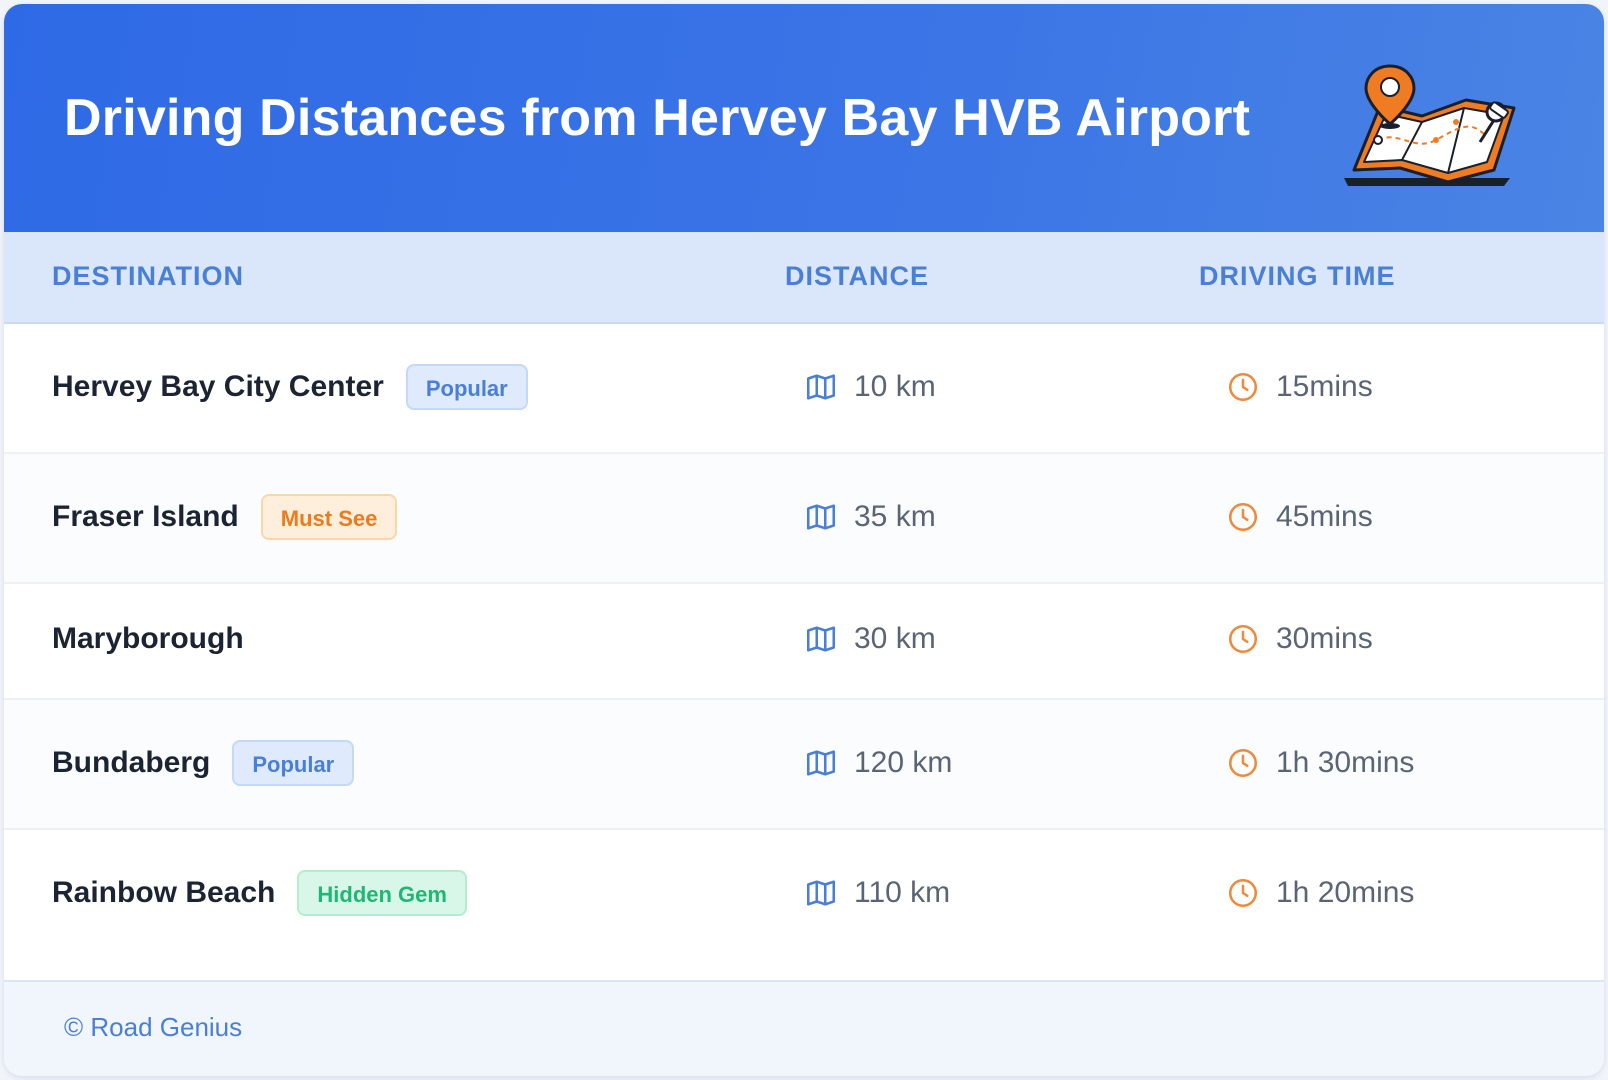 This screenshot has width=1608, height=1080. What do you see at coordinates (131, 762) in the screenshot?
I see `destination-name: Bundaberg` at bounding box center [131, 762].